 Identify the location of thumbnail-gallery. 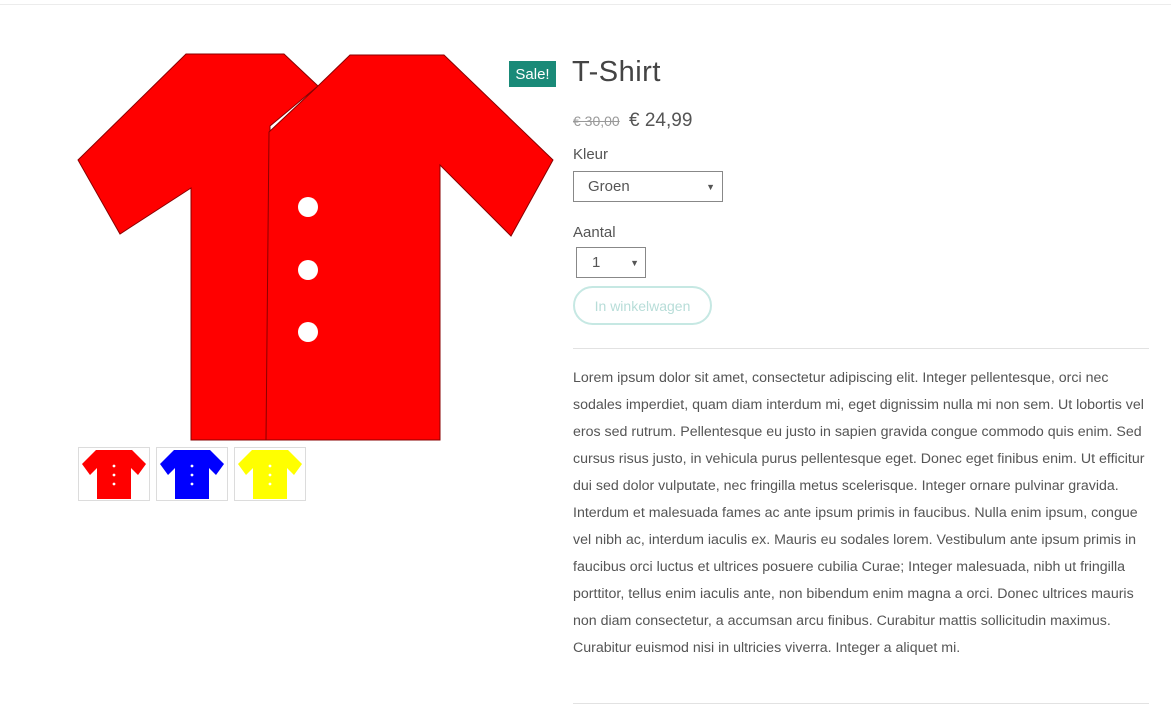
(192, 474).